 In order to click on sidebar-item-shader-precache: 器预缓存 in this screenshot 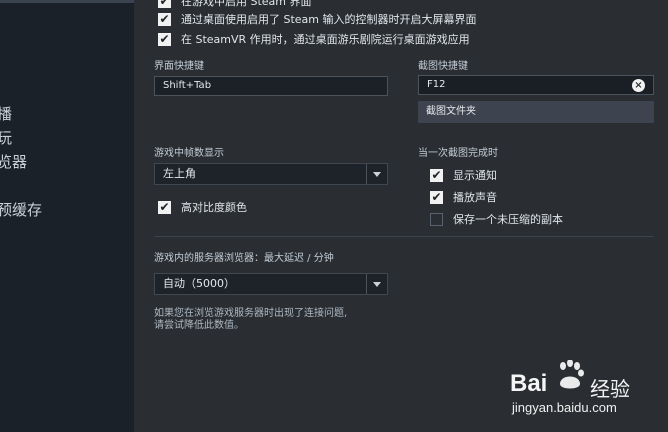, I will do `click(21, 209)`.